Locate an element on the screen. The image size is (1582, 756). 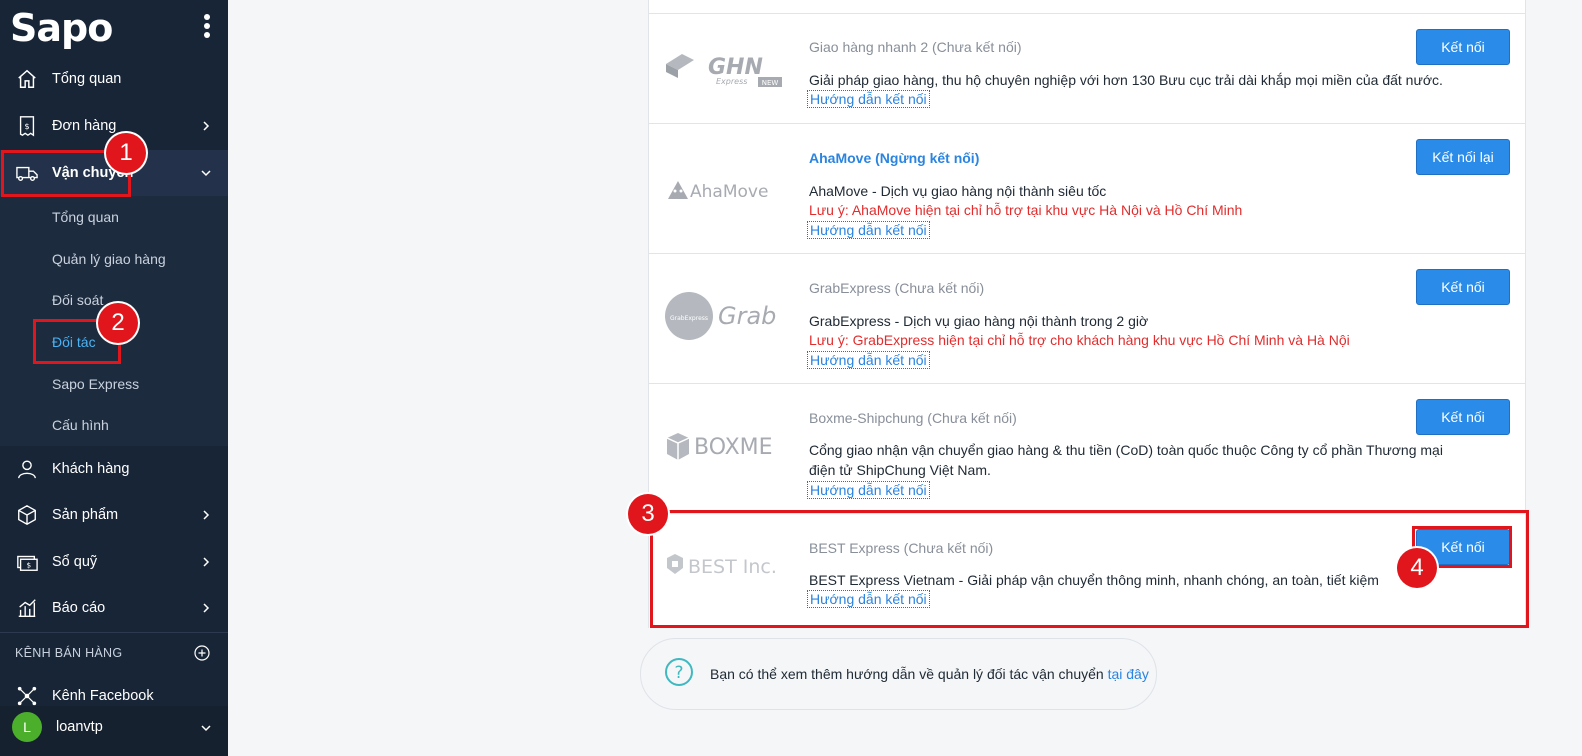
sidebar-item-customers: Khách hàng is located at coordinates (114, 469).